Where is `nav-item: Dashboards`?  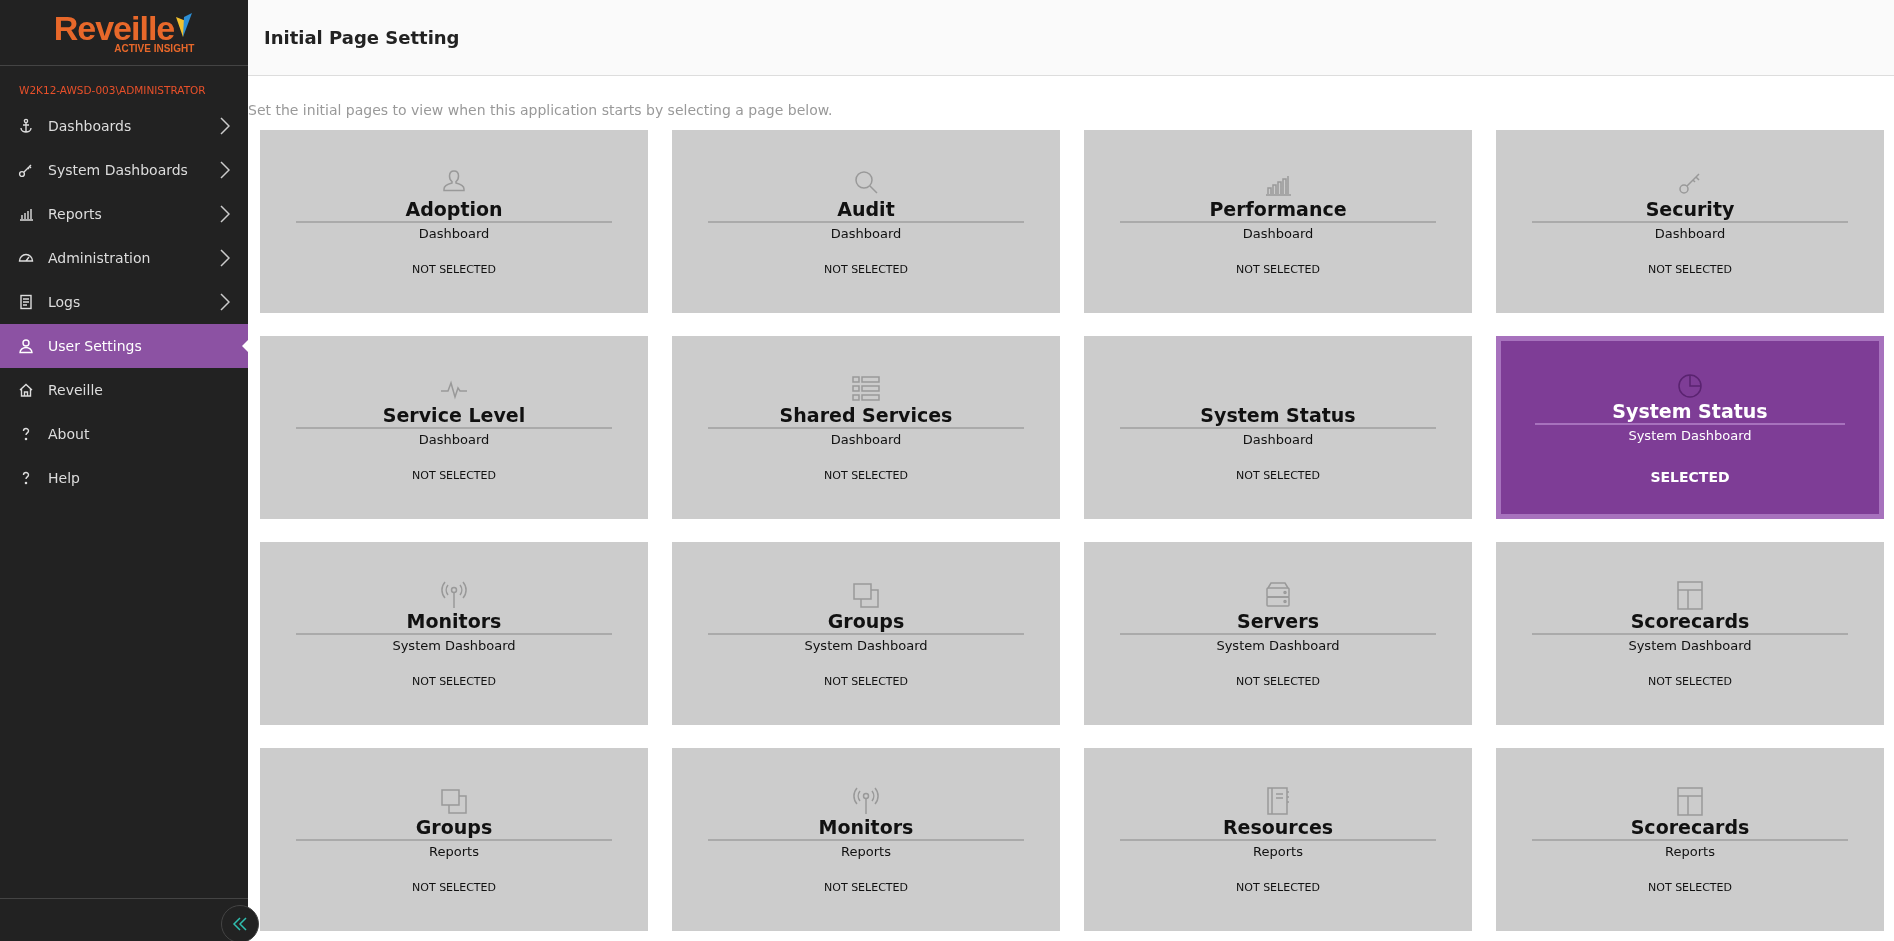 nav-item: Dashboards is located at coordinates (124, 126).